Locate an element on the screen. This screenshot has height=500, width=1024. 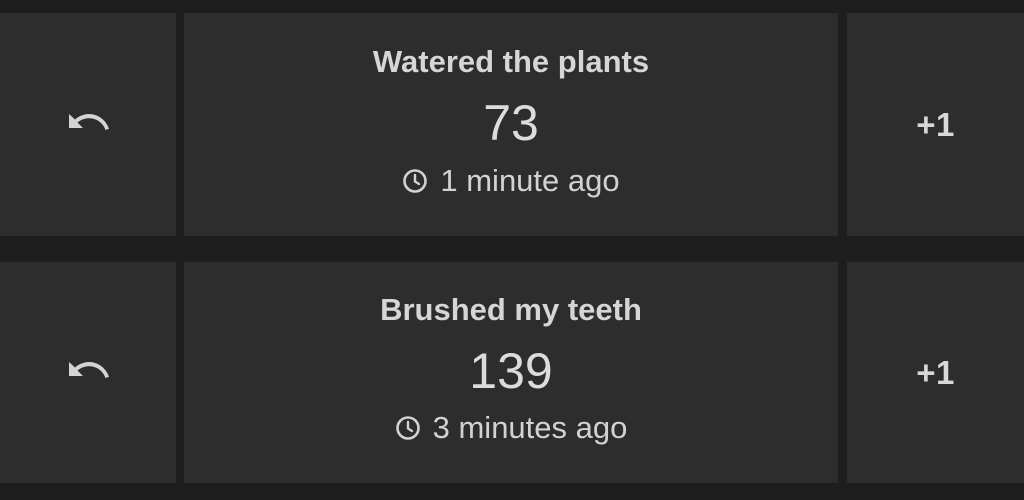
list-bottom-edge is located at coordinates (512, 496).